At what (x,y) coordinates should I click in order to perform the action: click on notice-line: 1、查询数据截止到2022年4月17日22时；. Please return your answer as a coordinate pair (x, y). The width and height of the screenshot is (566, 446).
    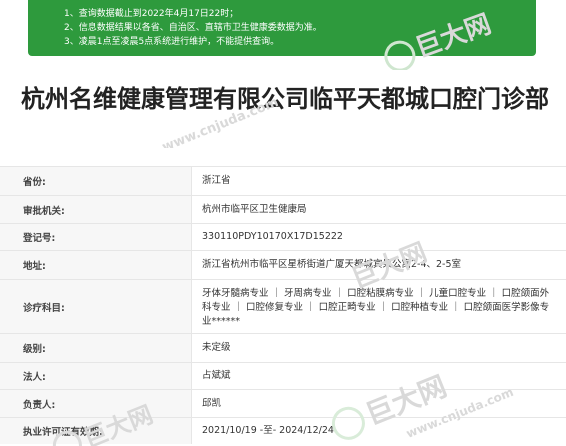
    Looking at the image, I should click on (151, 14).